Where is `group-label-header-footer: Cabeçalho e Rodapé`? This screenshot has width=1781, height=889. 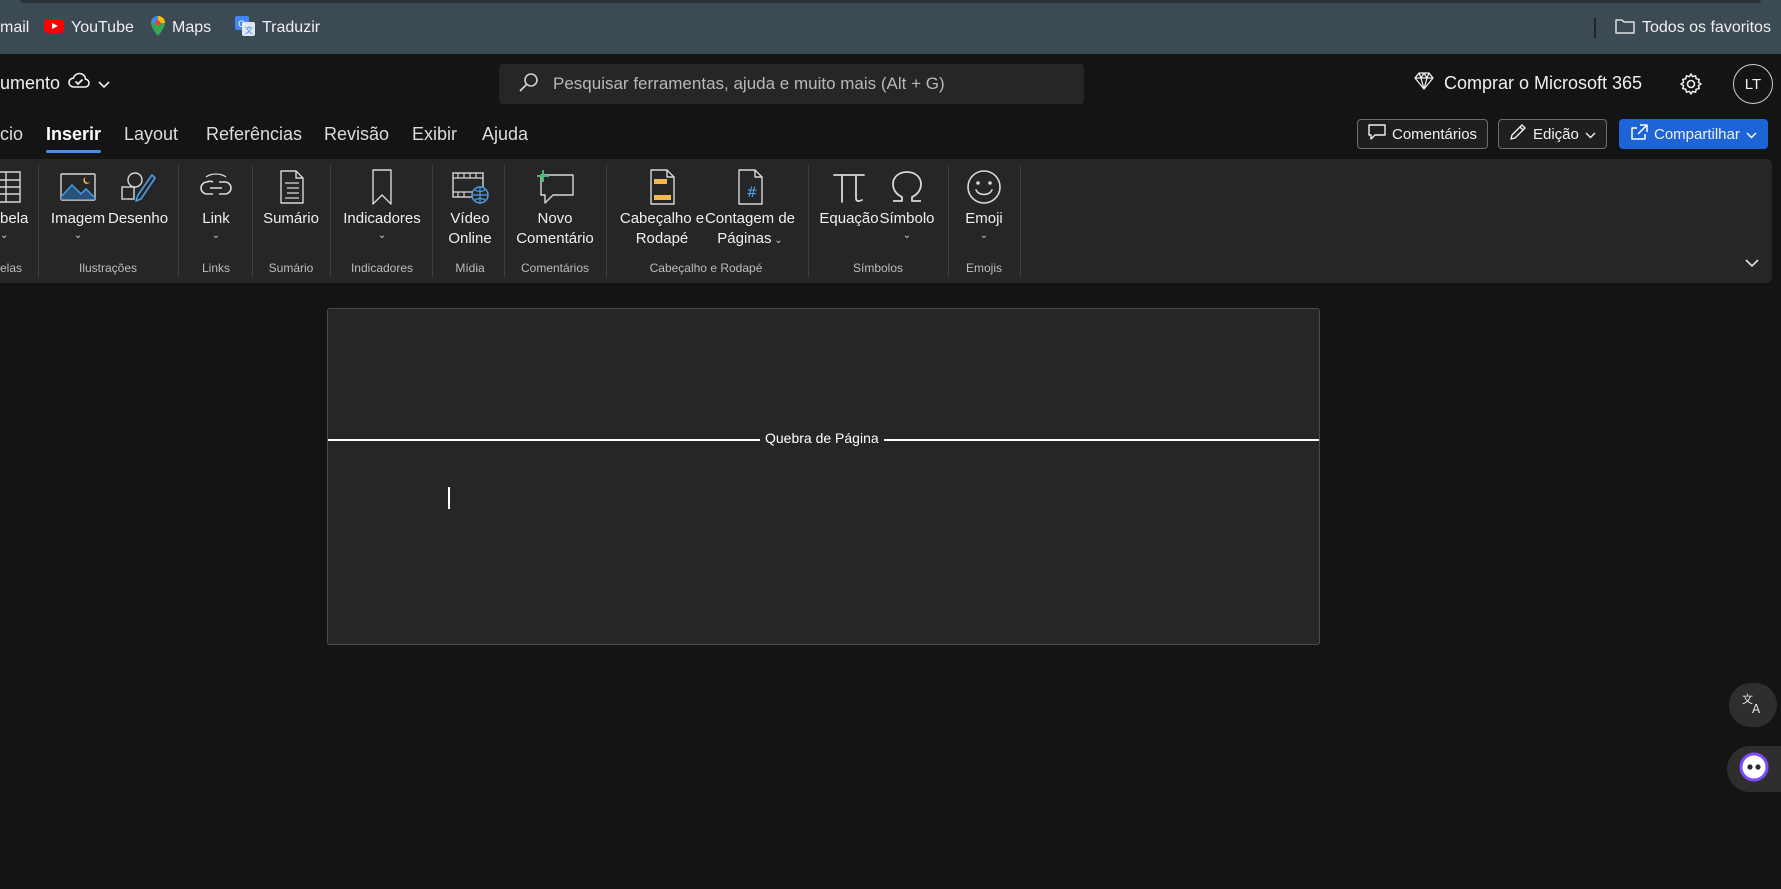
group-label-header-footer: Cabeçalho e Rodapé is located at coordinates (706, 268).